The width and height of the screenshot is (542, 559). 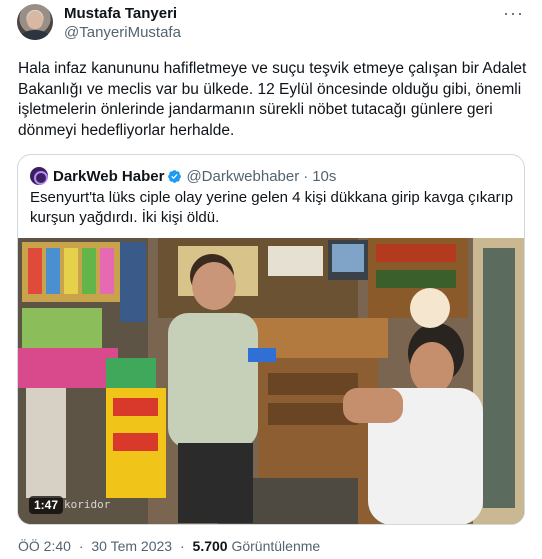 What do you see at coordinates (513, 13) in the screenshot?
I see `more-icon: ···` at bounding box center [513, 13].